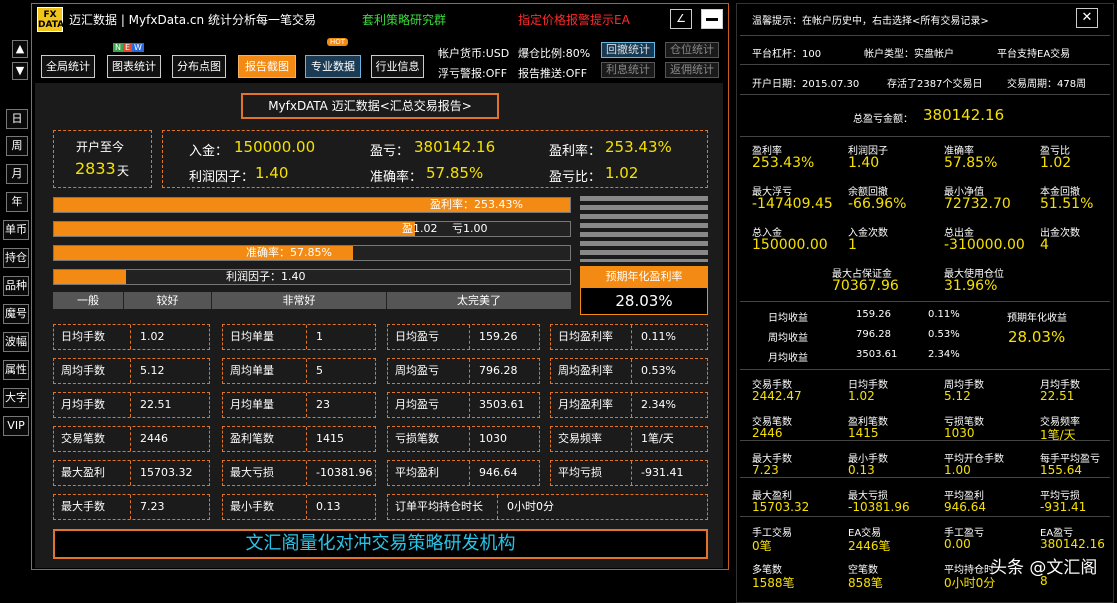  What do you see at coordinates (16, 230) in the screenshot?
I see `side-single-currency: 单币` at bounding box center [16, 230].